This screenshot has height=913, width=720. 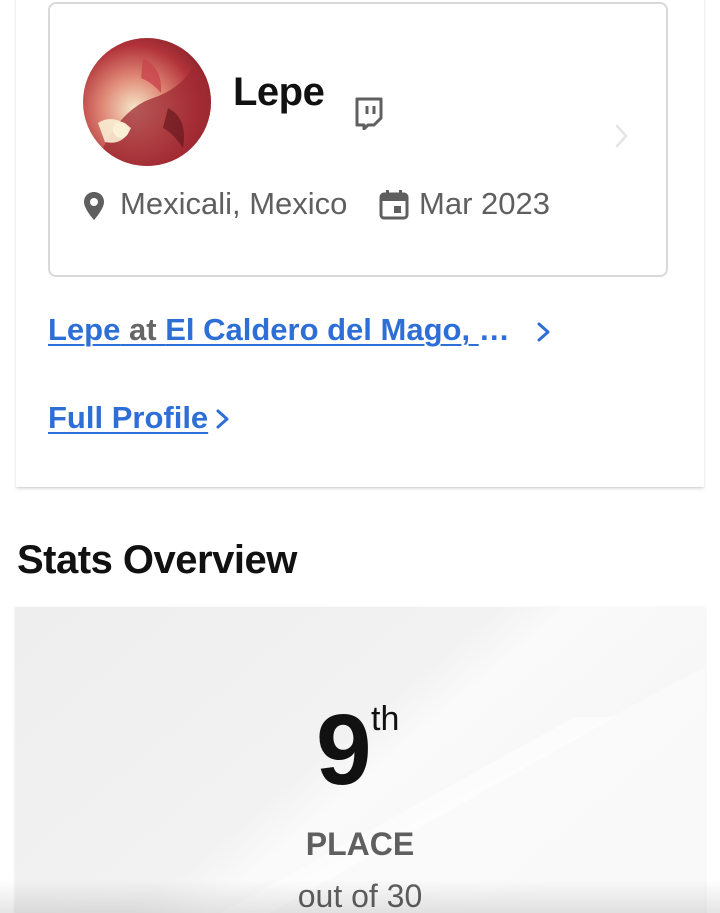 I want to click on avatar-image, so click(x=147, y=102).